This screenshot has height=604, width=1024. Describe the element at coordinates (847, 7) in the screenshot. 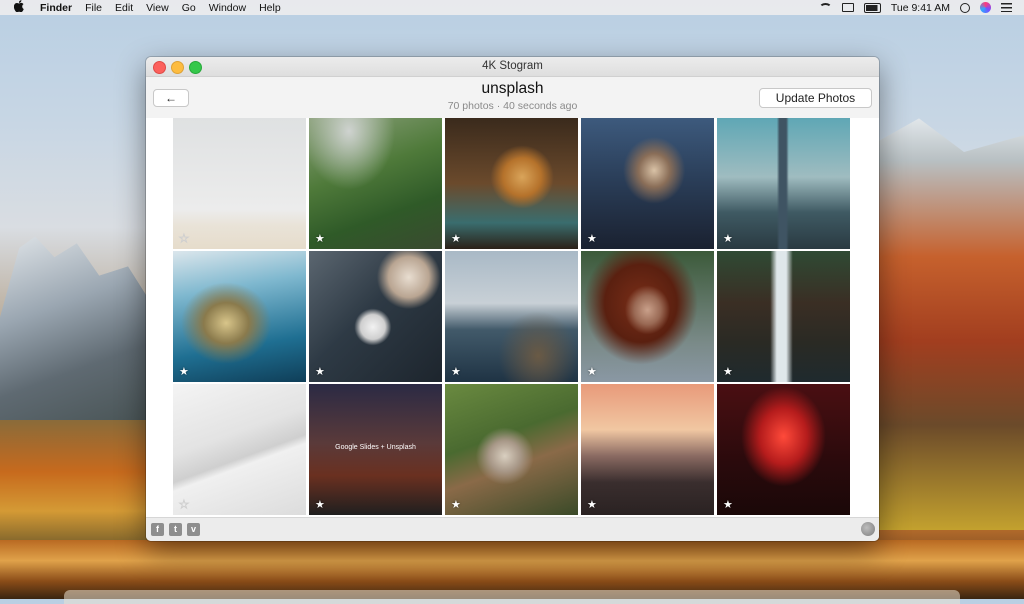

I see `airplay-icon` at that location.